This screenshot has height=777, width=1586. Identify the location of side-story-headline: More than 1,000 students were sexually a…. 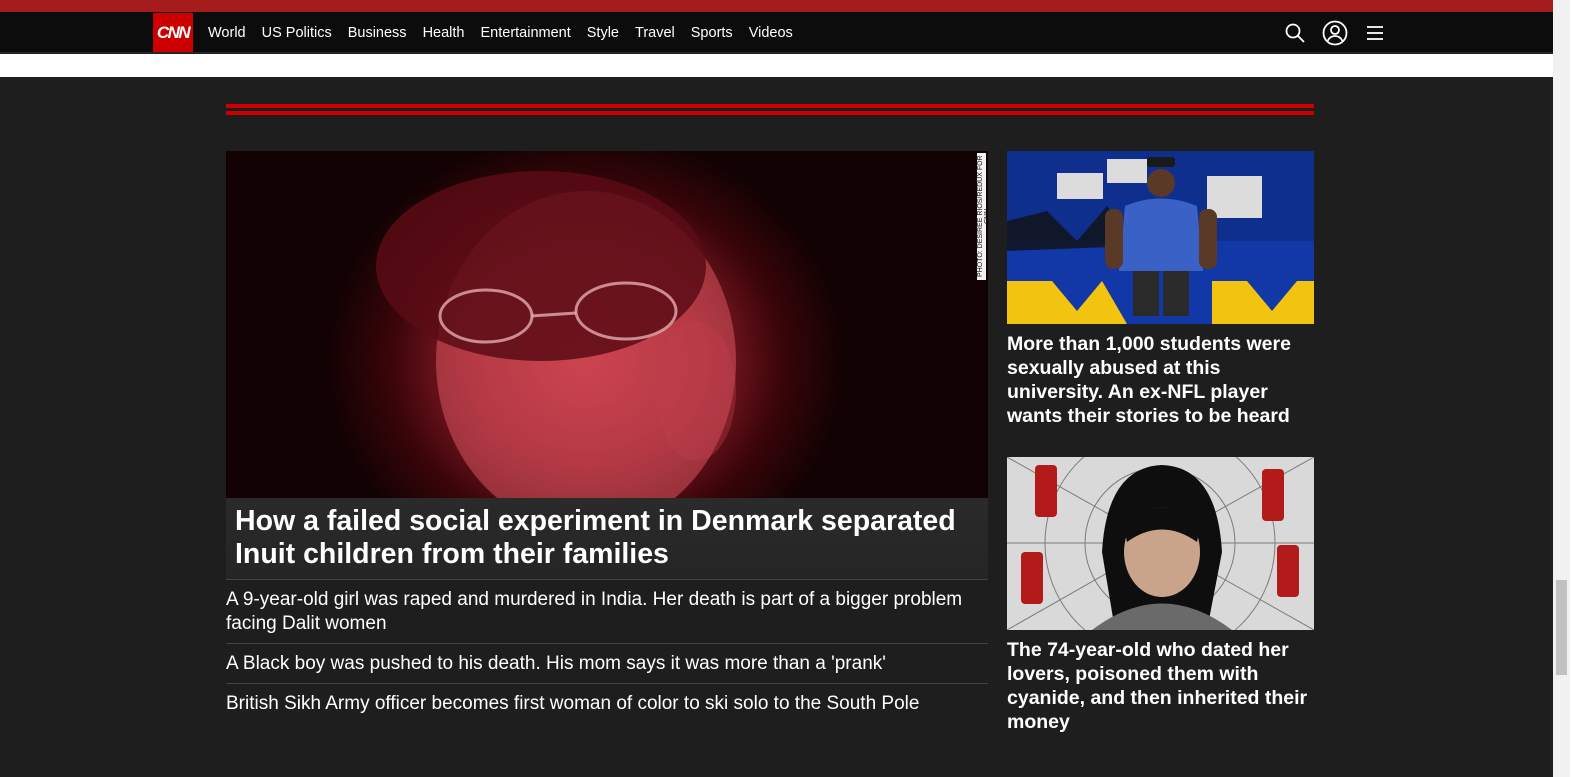
(1160, 380).